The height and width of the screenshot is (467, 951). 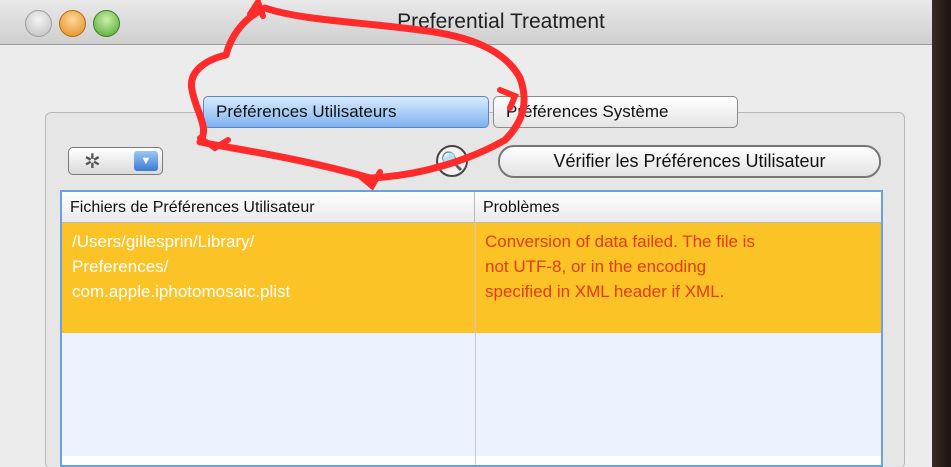 What do you see at coordinates (689, 161) in the screenshot?
I see `verify-preferences-button: Vérifier les Préférences Utilisateur` at bounding box center [689, 161].